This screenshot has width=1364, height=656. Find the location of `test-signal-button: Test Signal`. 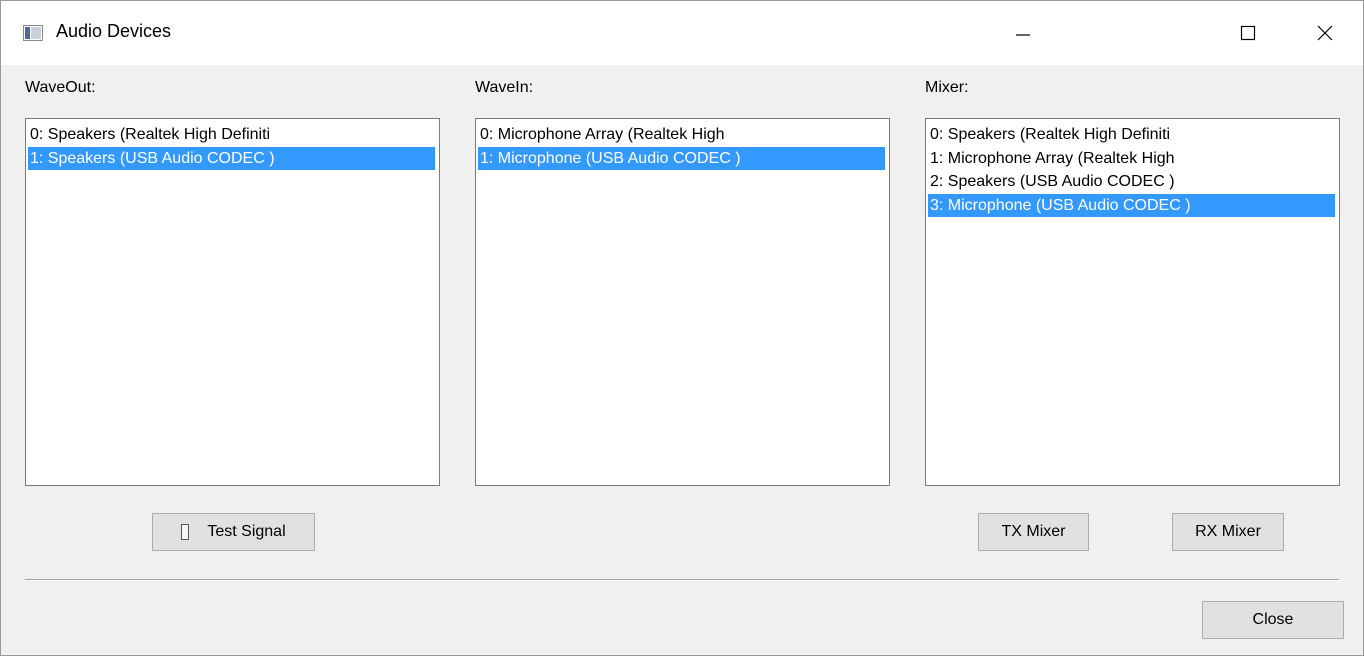

test-signal-button: Test Signal is located at coordinates (233, 532).